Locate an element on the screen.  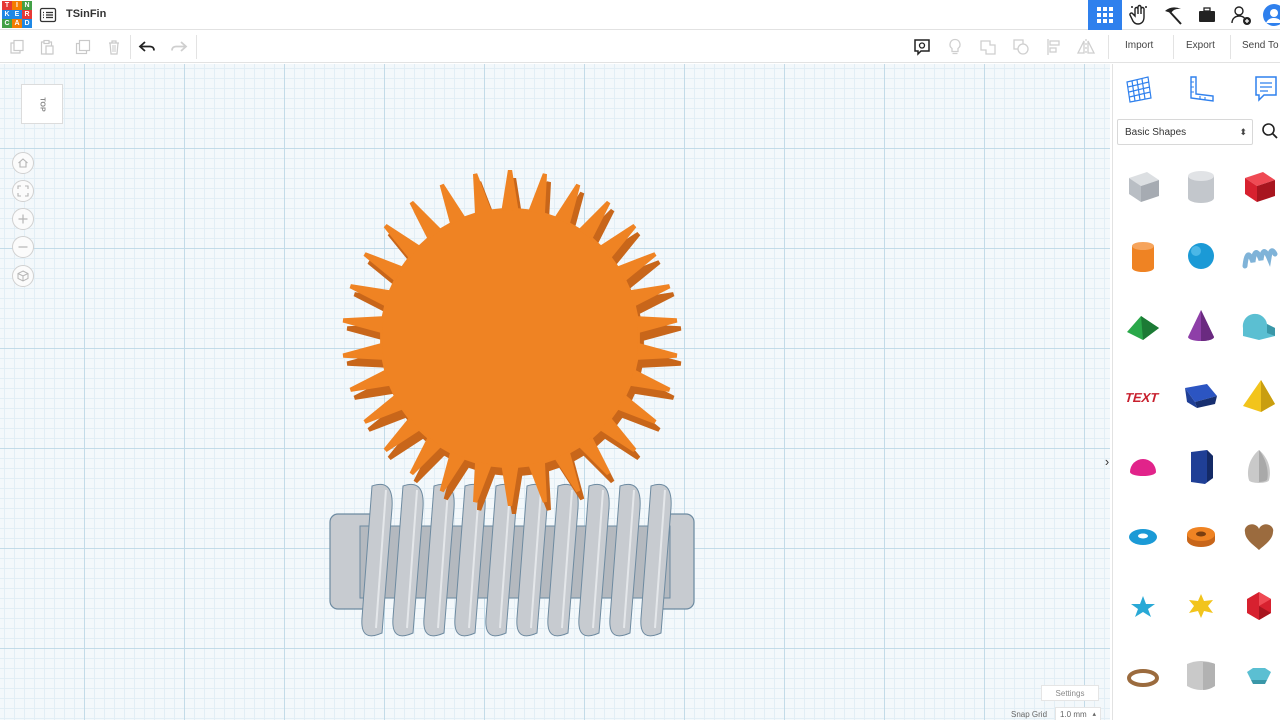
align-icon is located at coordinates (1054, 47).